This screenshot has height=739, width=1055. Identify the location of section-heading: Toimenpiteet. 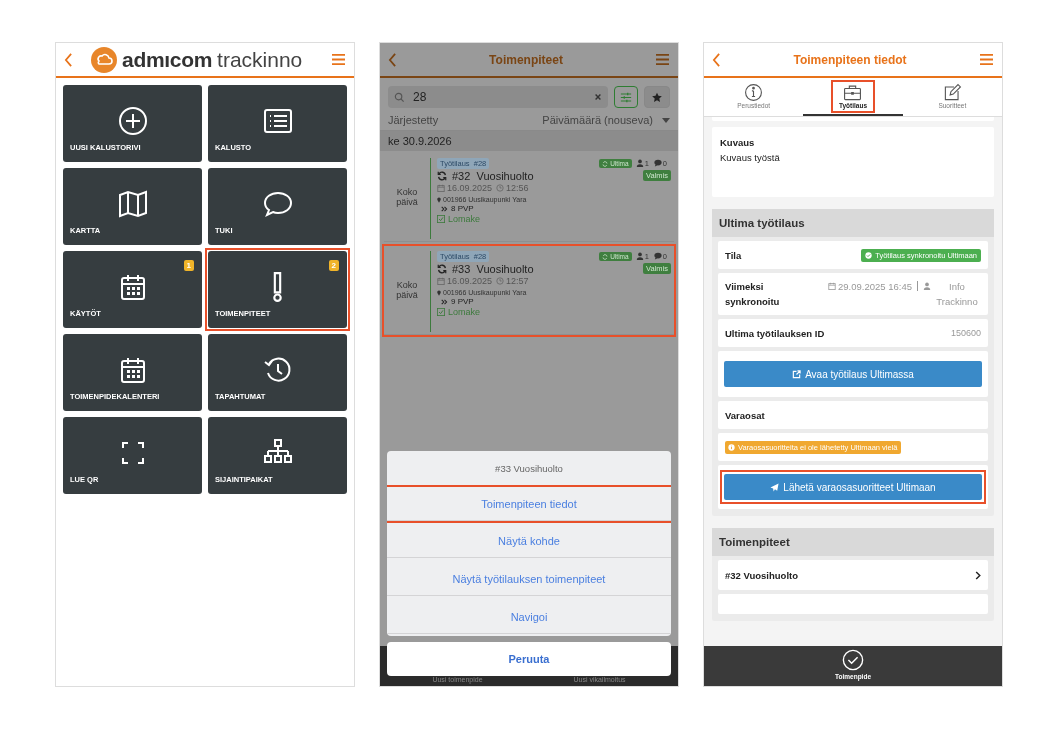
(853, 542).